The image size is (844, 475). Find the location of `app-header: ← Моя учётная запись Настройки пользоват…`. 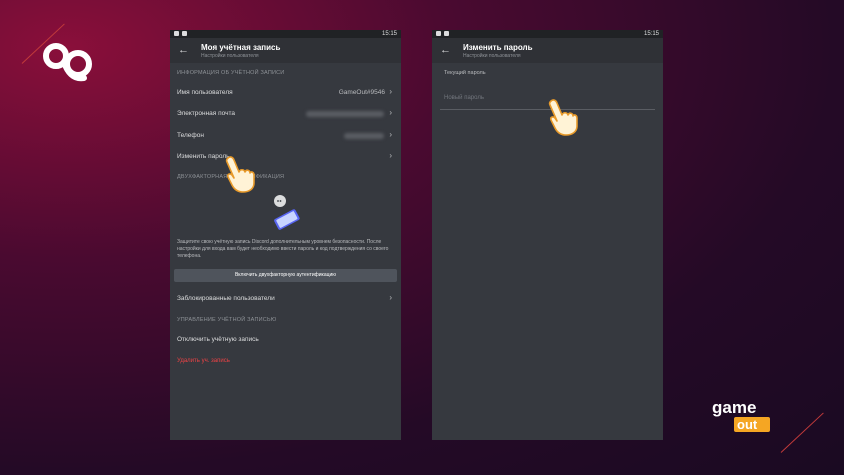

app-header: ← Моя учётная запись Настройки пользоват… is located at coordinates (285, 50).